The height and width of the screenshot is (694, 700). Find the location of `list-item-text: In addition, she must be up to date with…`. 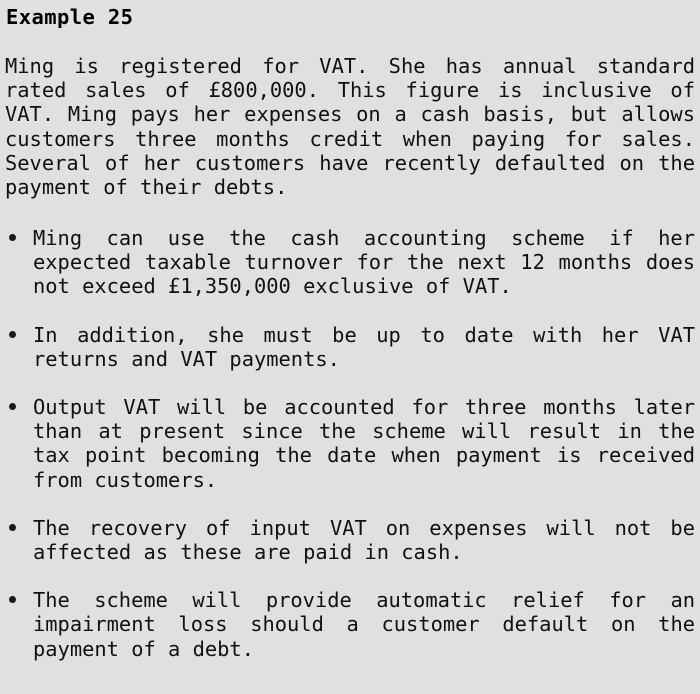

list-item-text: In addition, she must be up to date with… is located at coordinates (364, 346).